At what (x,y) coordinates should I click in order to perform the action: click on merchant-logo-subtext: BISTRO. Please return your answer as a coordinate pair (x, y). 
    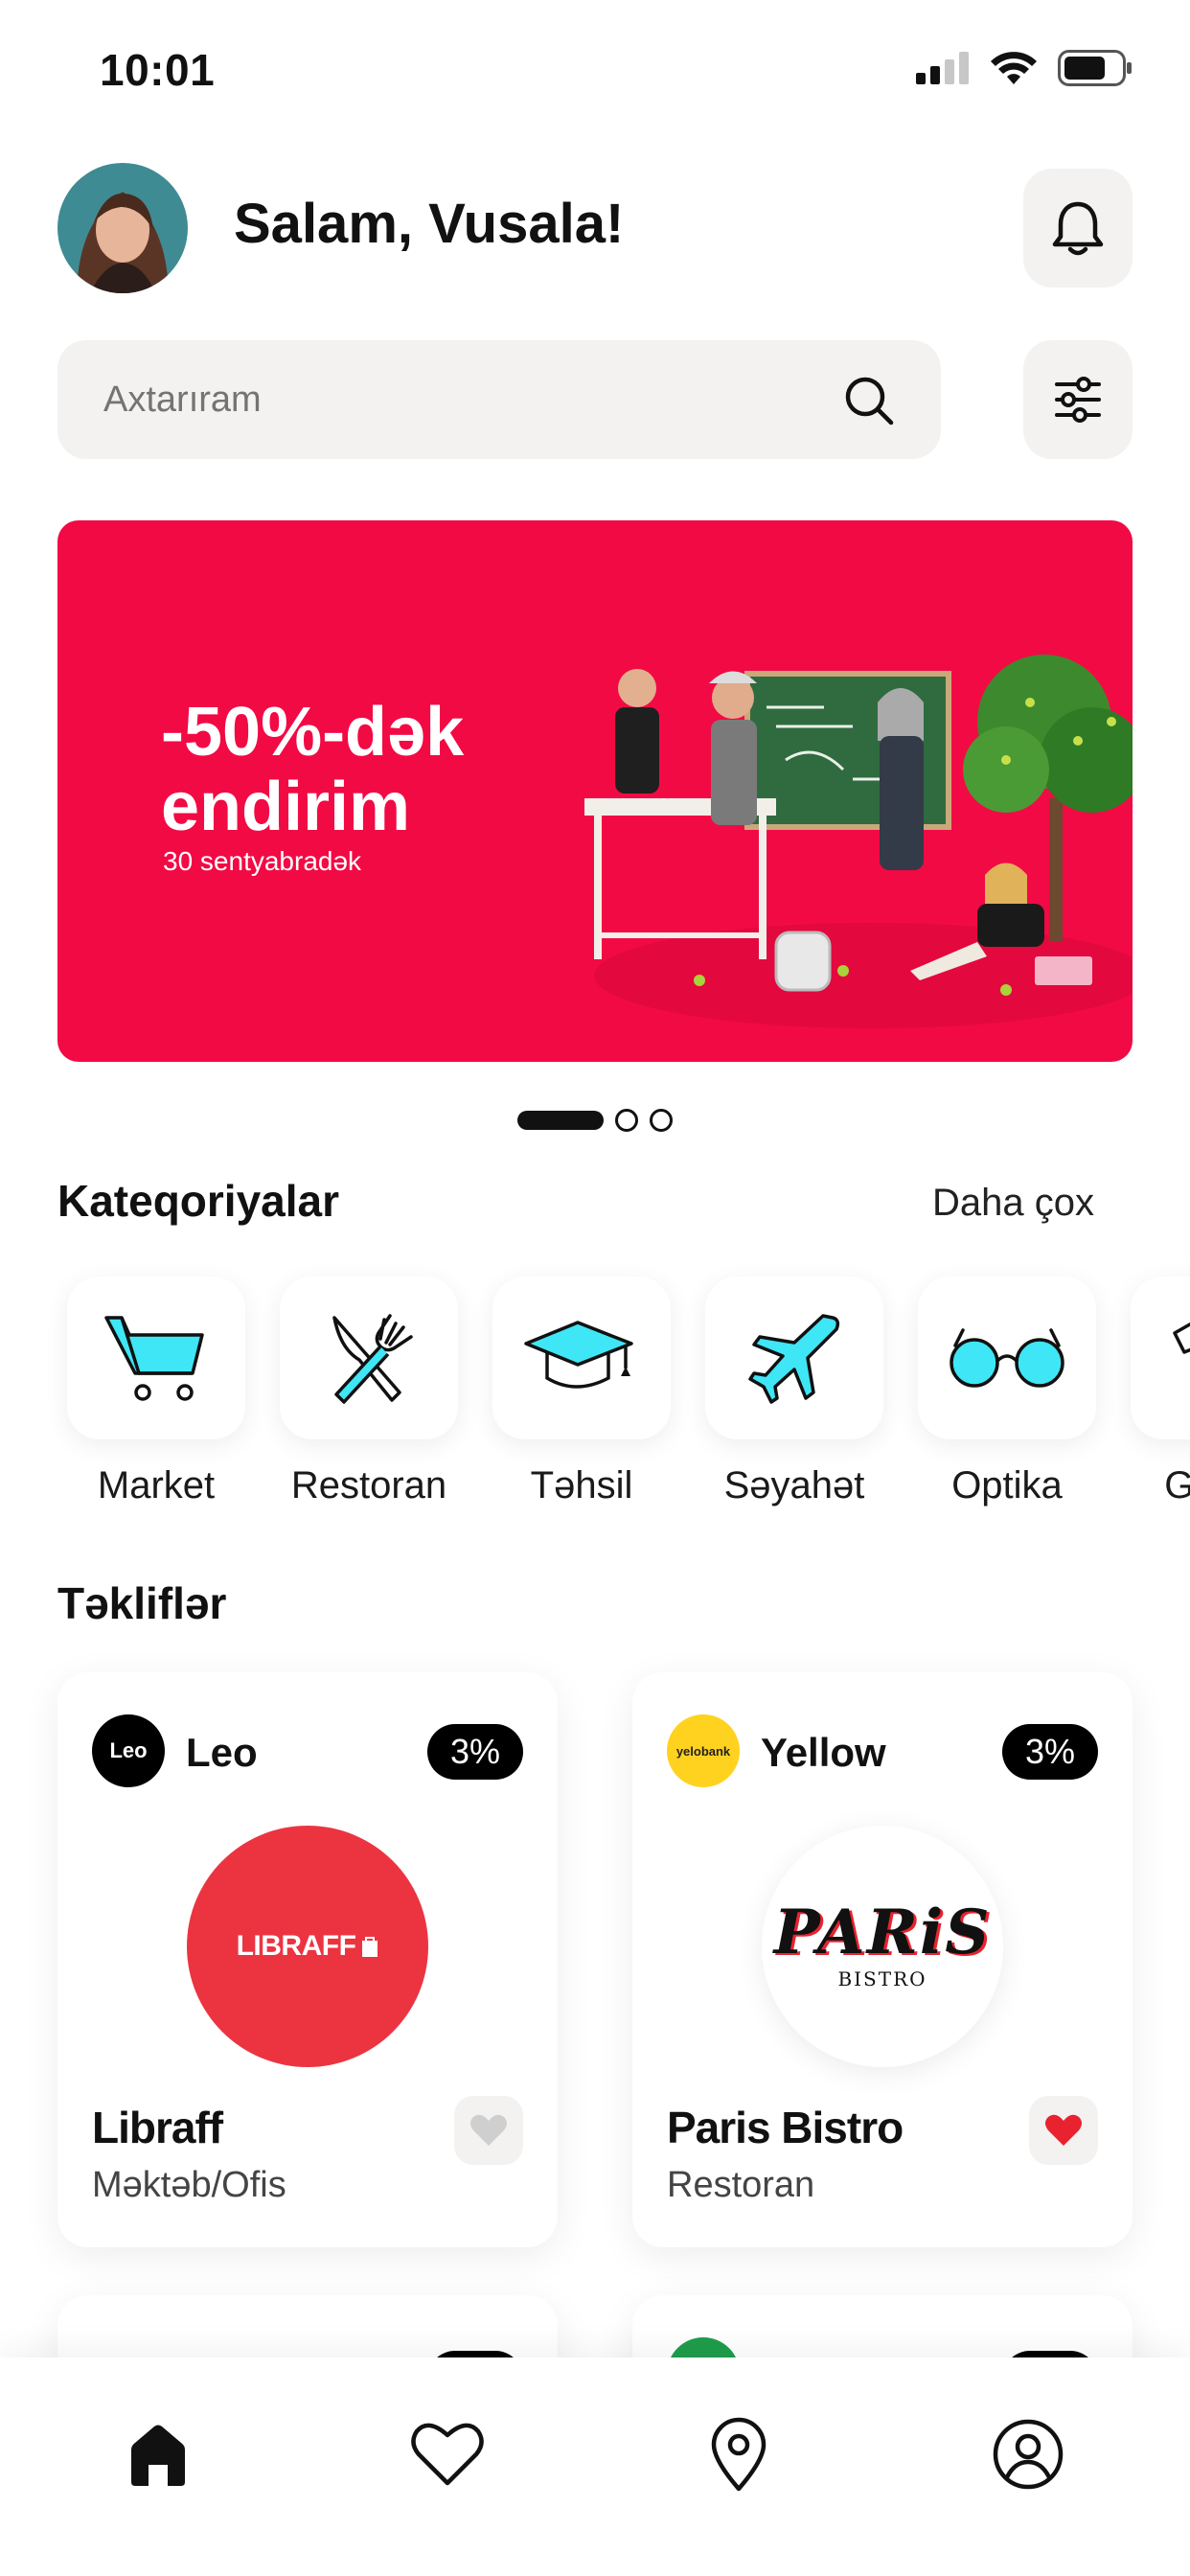
    Looking at the image, I should click on (882, 1978).